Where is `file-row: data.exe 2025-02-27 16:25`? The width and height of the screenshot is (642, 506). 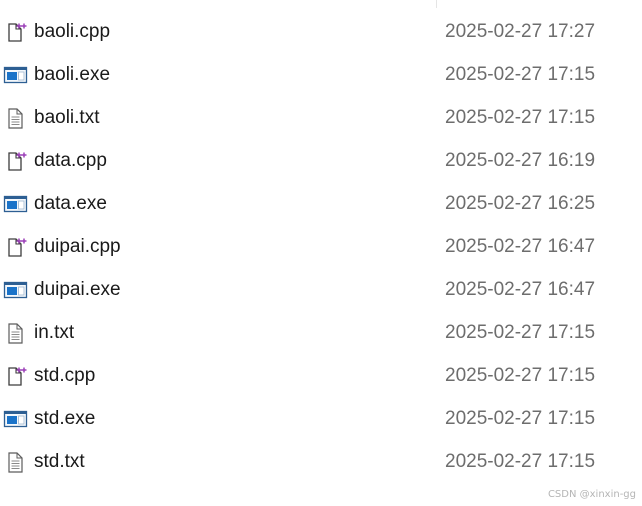 file-row: data.exe 2025-02-27 16:25 is located at coordinates (321, 203).